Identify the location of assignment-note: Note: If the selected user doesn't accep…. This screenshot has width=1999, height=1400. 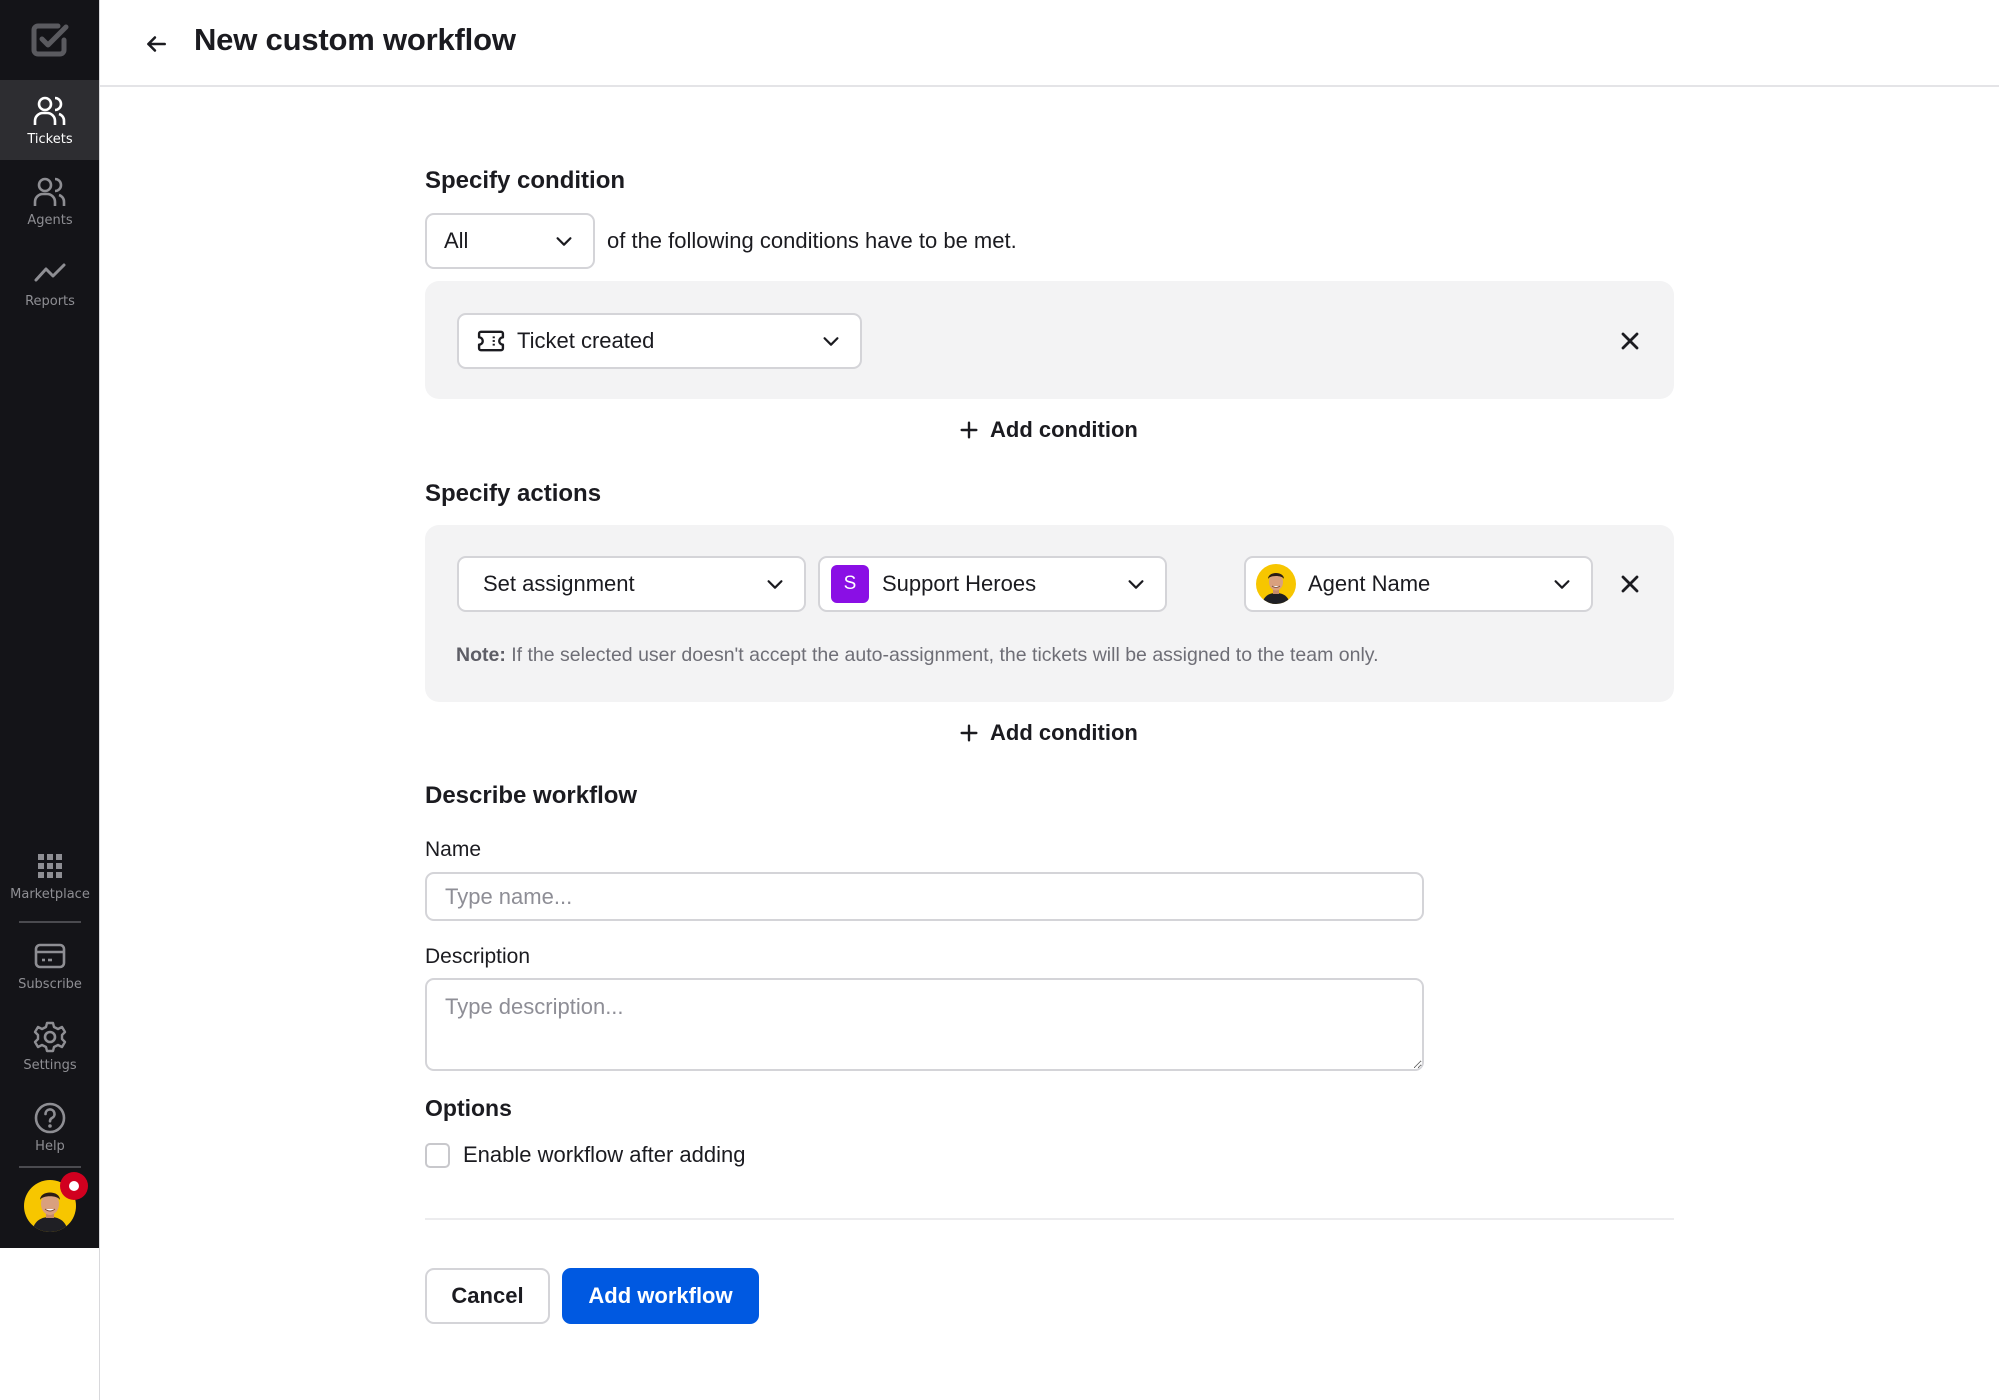
(917, 655).